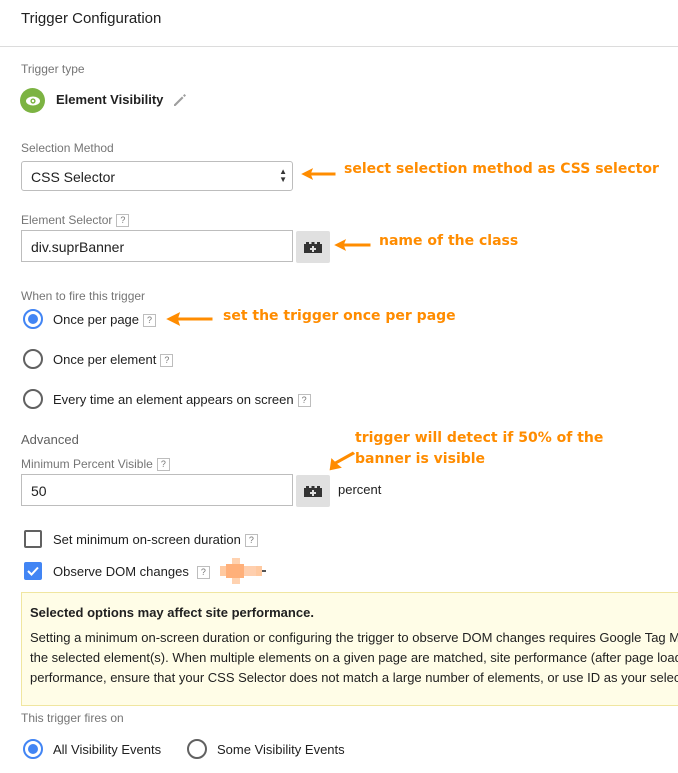  I want to click on fires-on-label: This trigger fires on, so click(72, 718).